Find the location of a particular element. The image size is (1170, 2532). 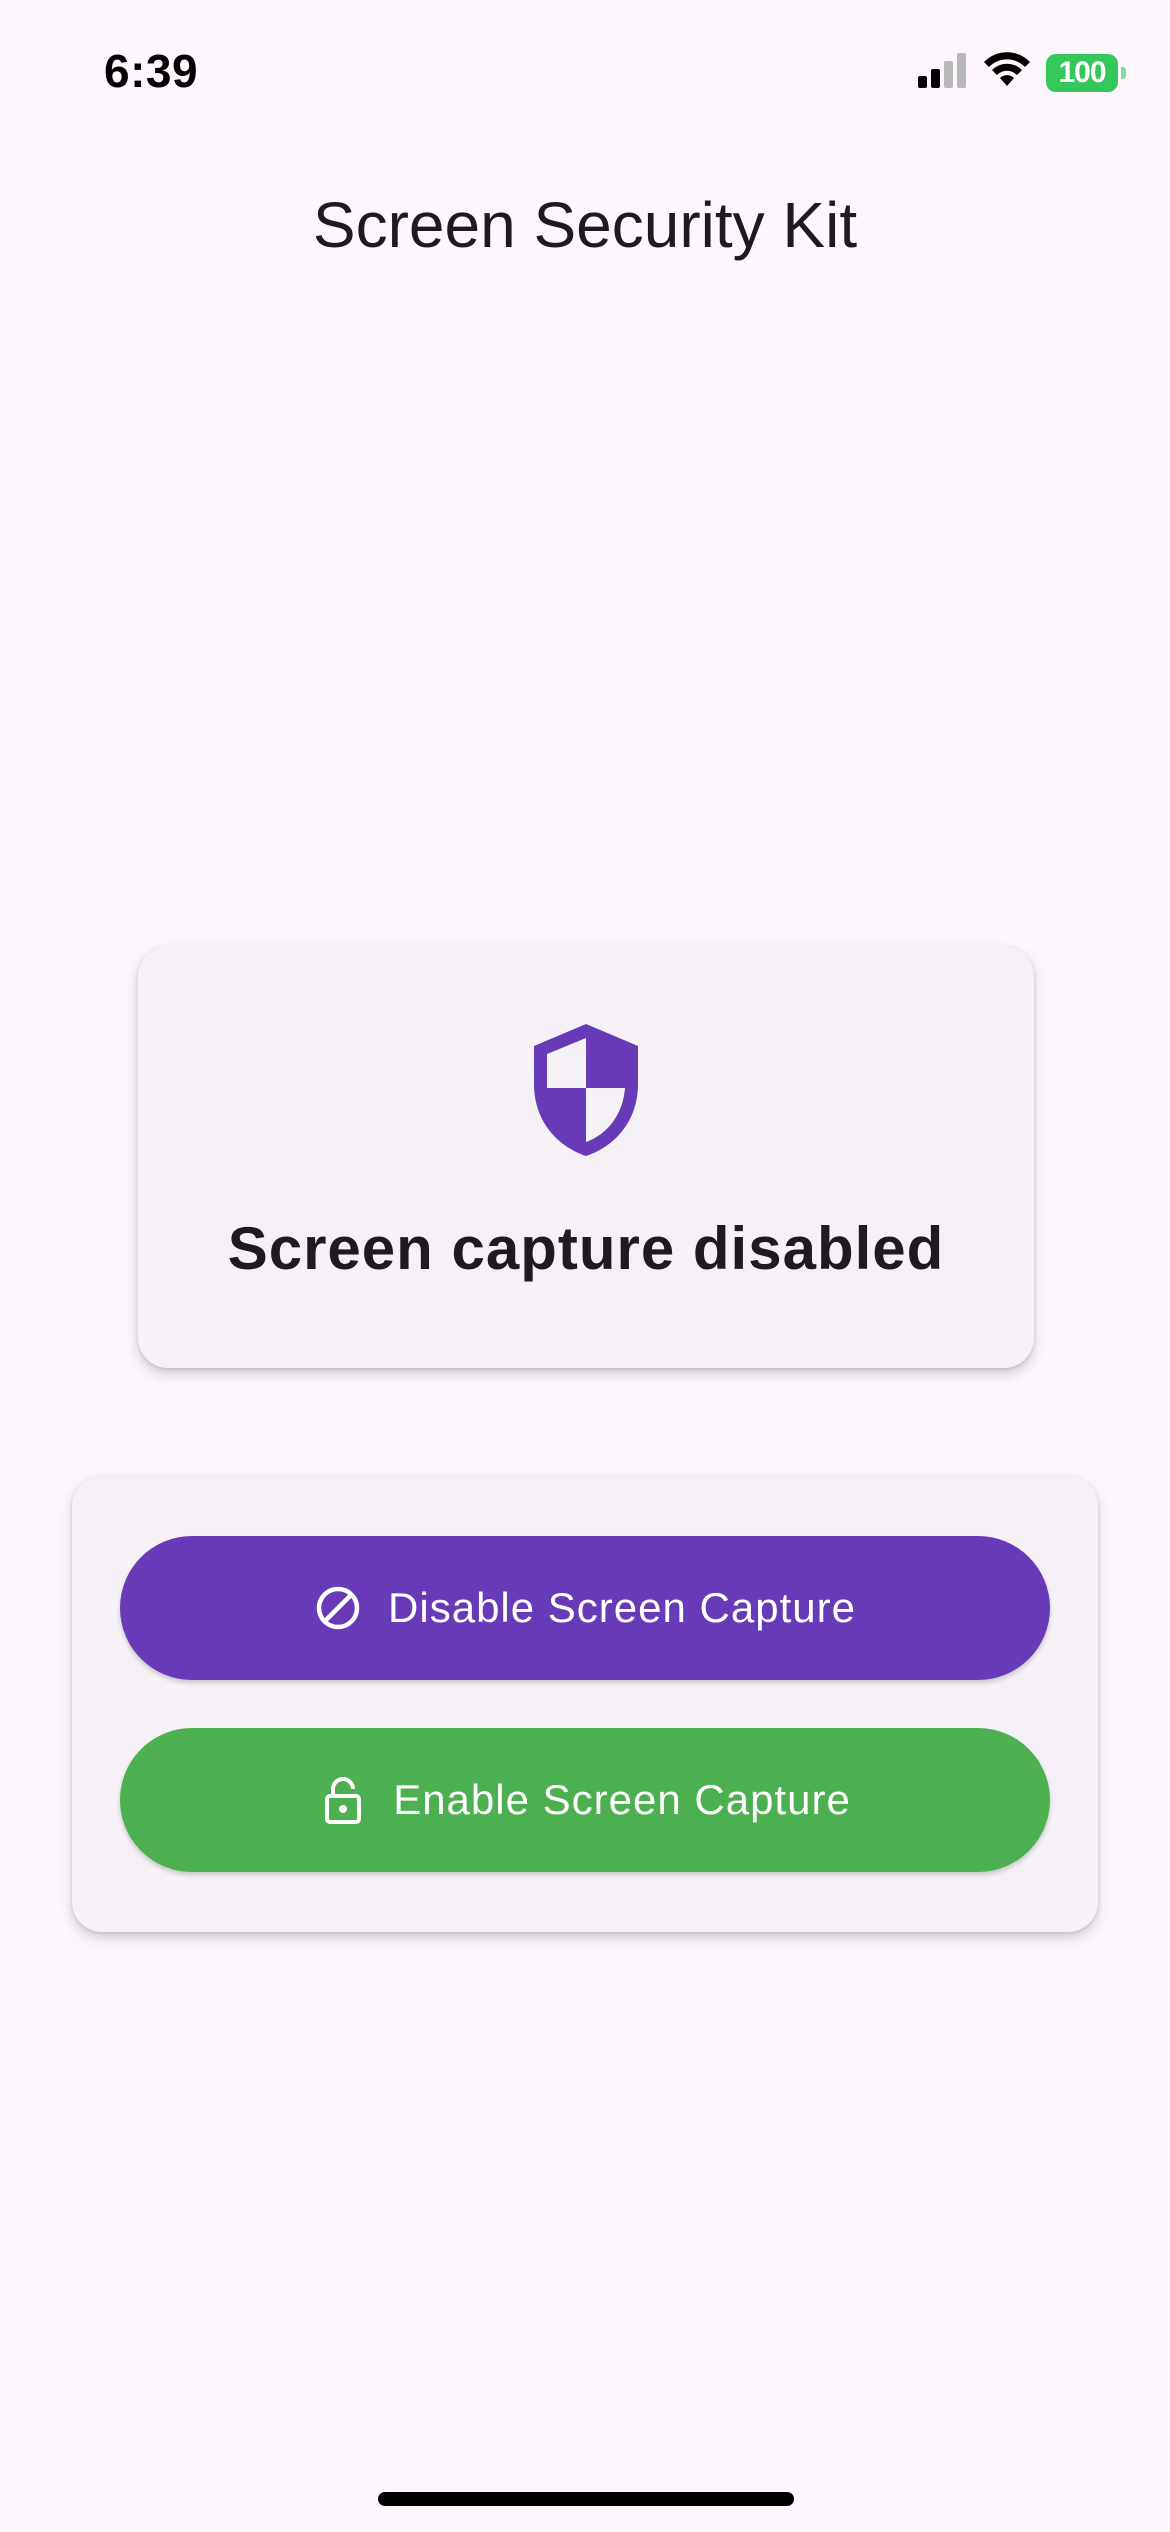

capture-status-card: Screen capture disabled is located at coordinates (586, 1157).